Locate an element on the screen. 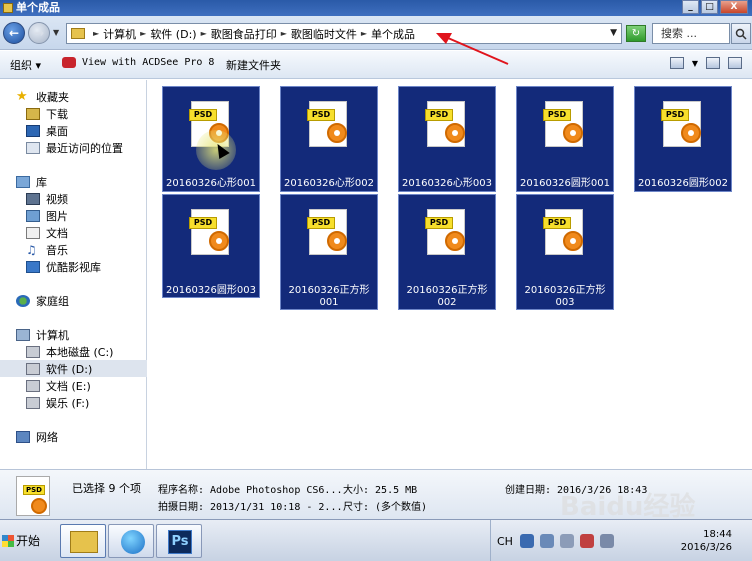  file-item: PSD 20160326心形003 is located at coordinates (447, 139).